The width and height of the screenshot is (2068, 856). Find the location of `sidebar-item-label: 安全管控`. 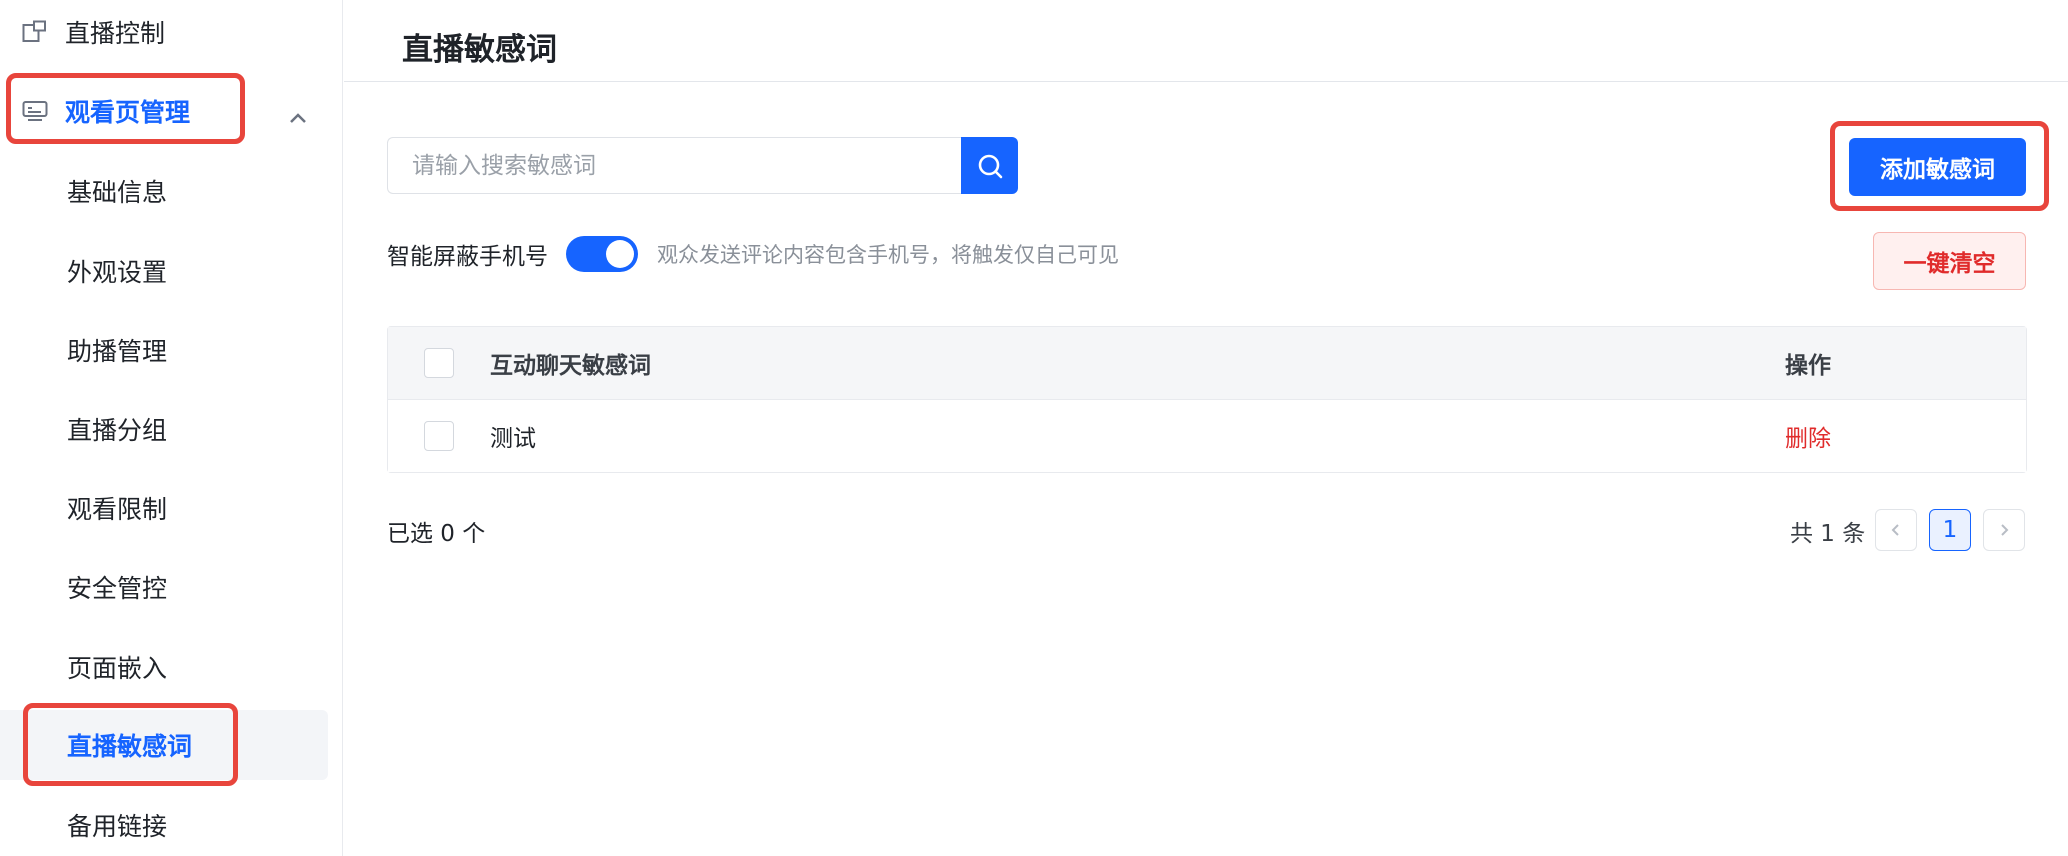

sidebar-item-label: 安全管控 is located at coordinates (117, 588).